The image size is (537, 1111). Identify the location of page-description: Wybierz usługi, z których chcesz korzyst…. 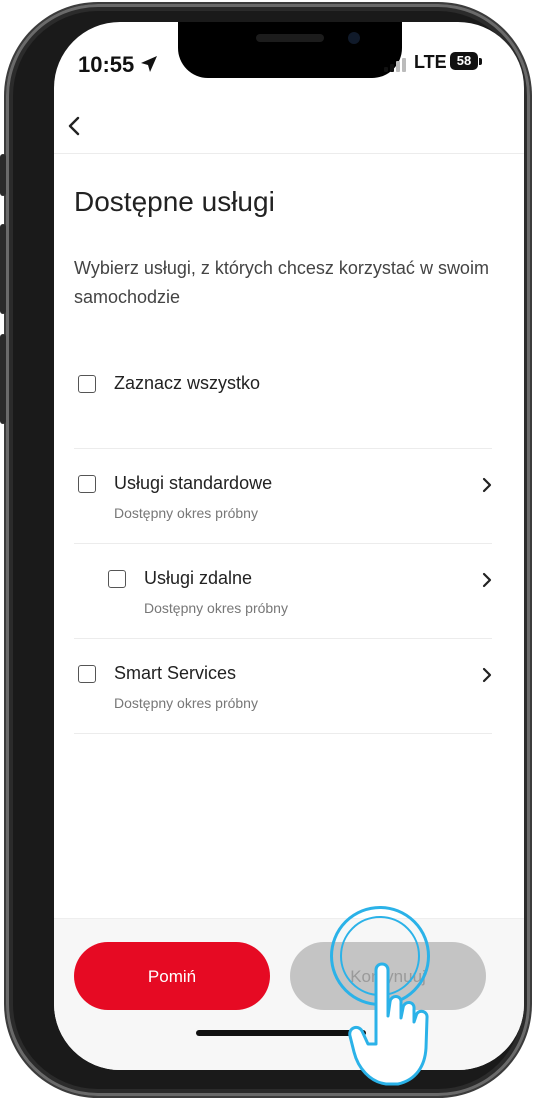
(281, 282).